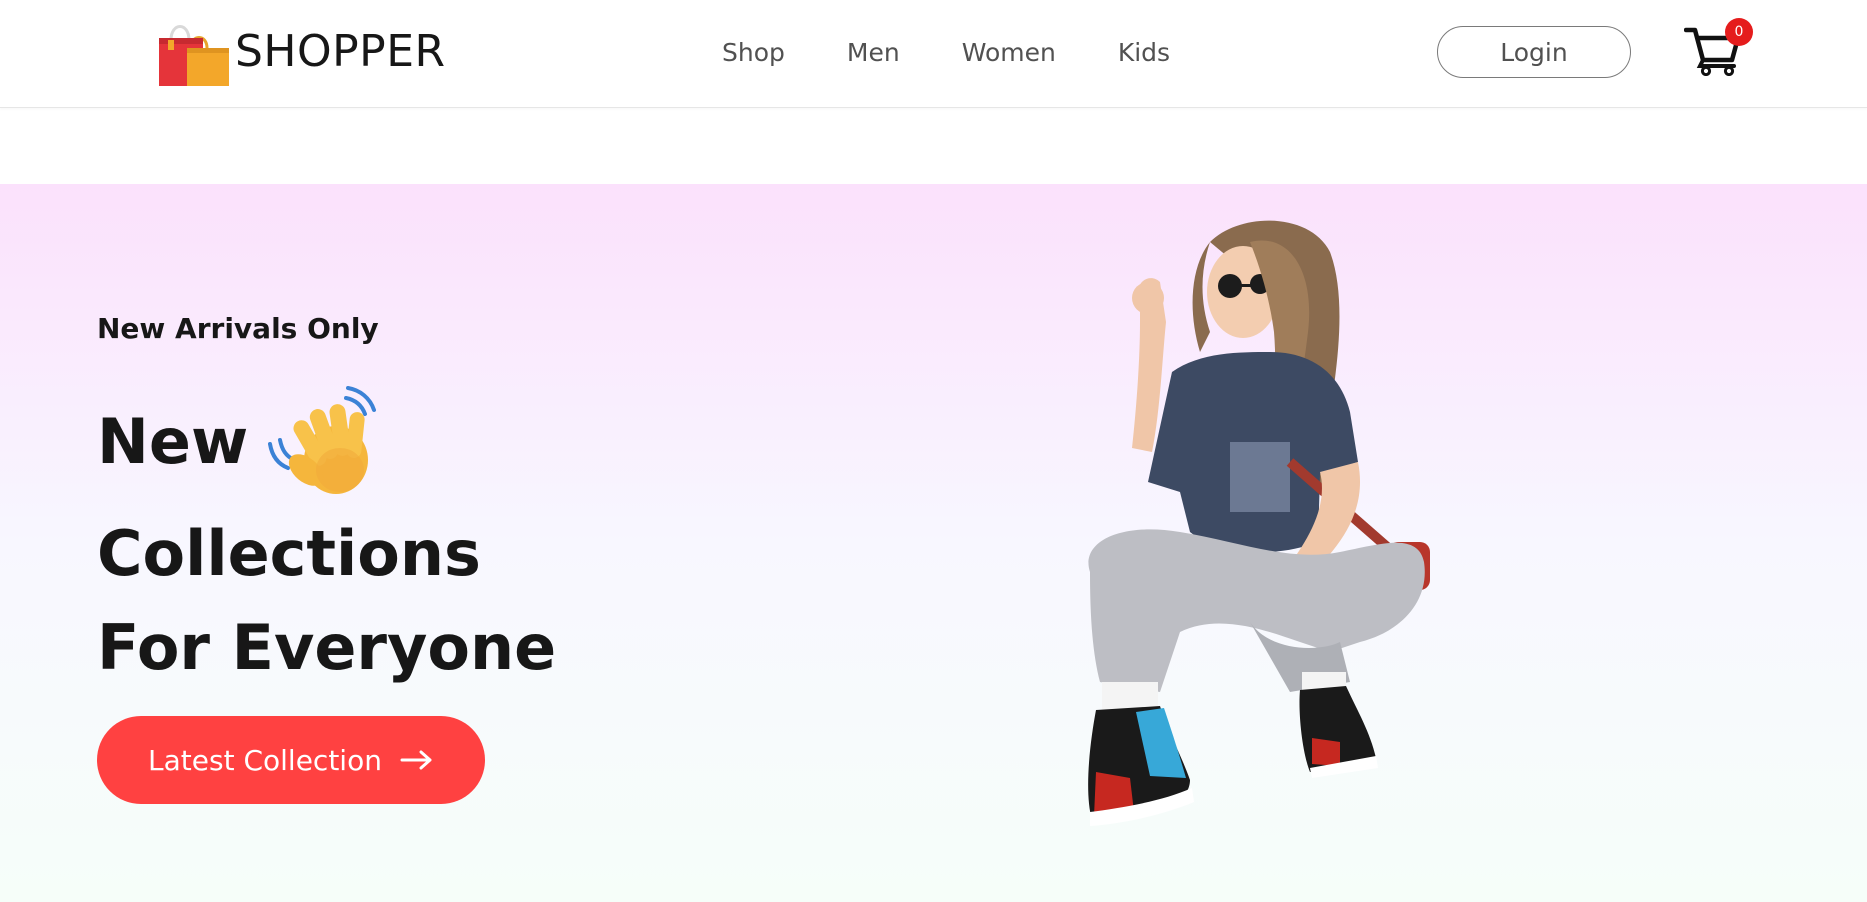  I want to click on nav-item-men: Men, so click(873, 53).